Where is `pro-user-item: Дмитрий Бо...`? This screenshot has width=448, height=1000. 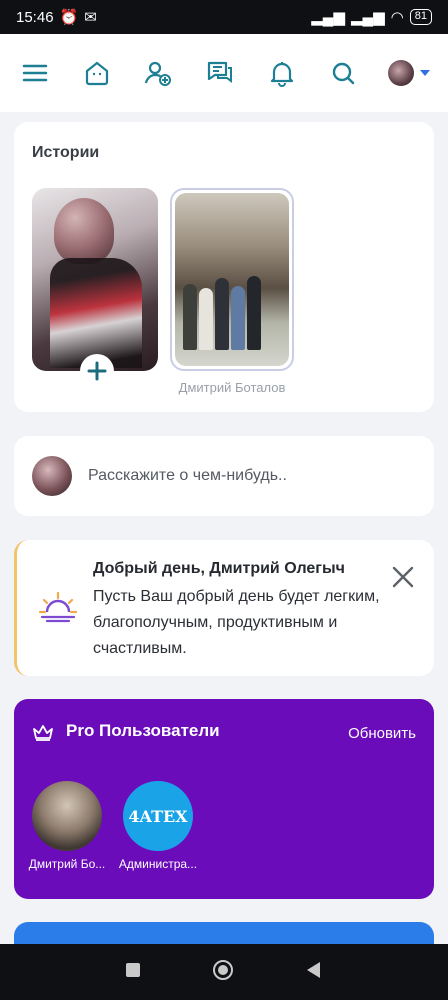
pro-user-item: Дмитрий Бо... is located at coordinates (67, 826).